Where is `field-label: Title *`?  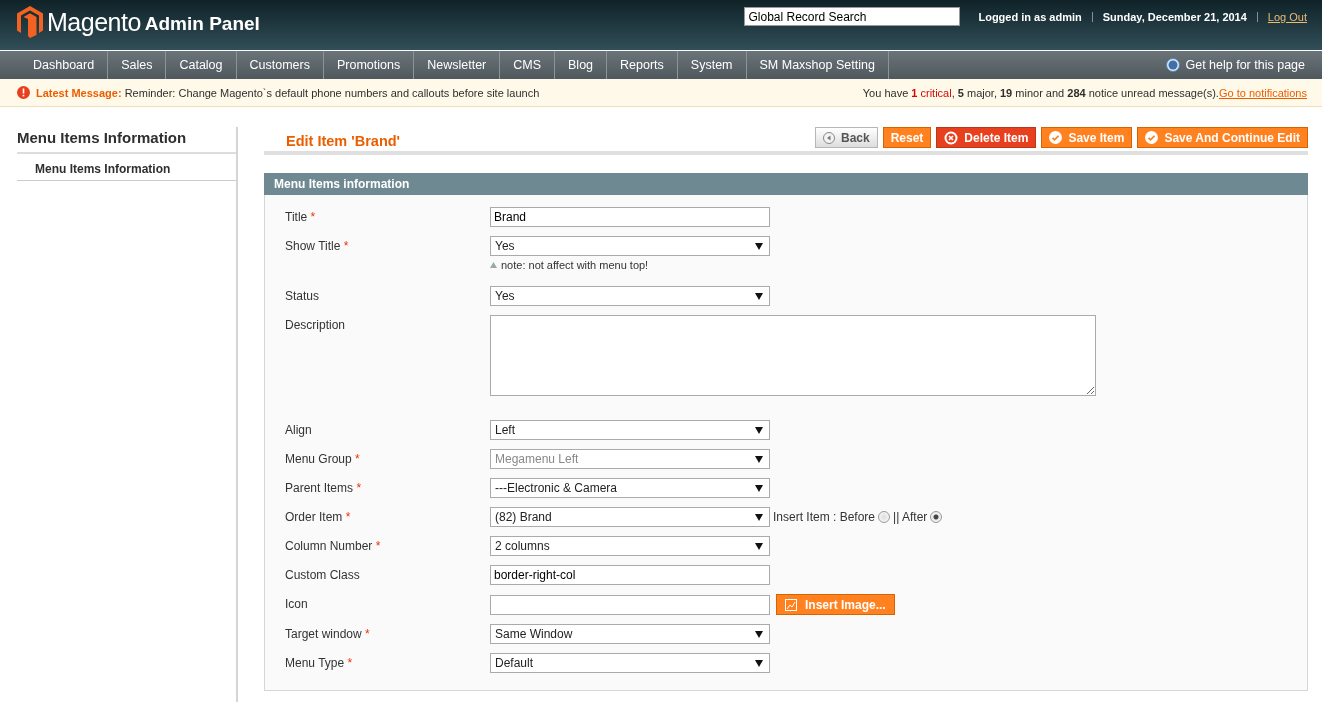
field-label: Title * is located at coordinates (301, 216).